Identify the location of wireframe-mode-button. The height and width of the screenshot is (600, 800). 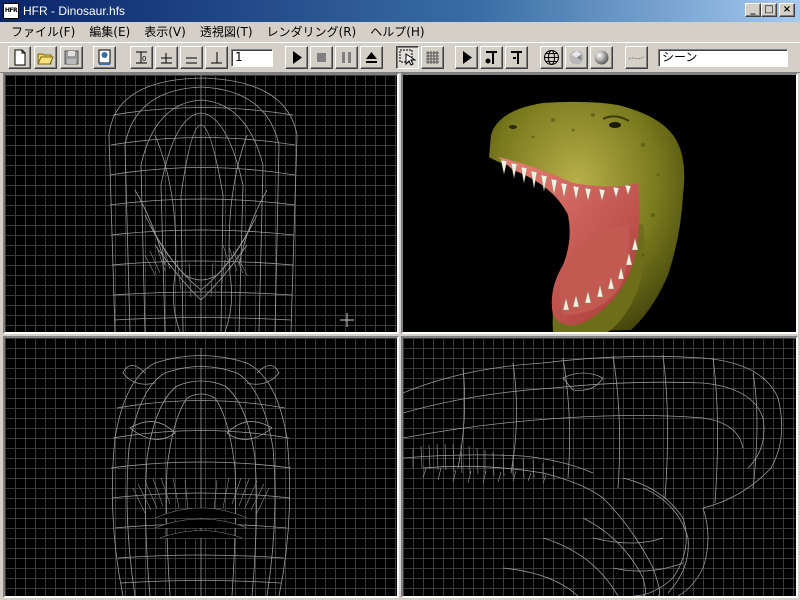
(551, 57).